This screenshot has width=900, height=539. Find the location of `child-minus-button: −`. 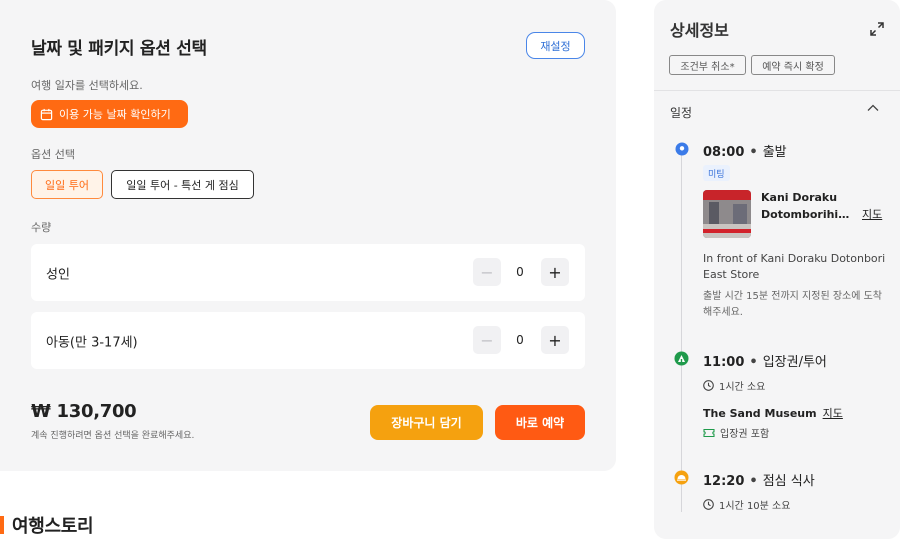

child-minus-button: − is located at coordinates (487, 340).